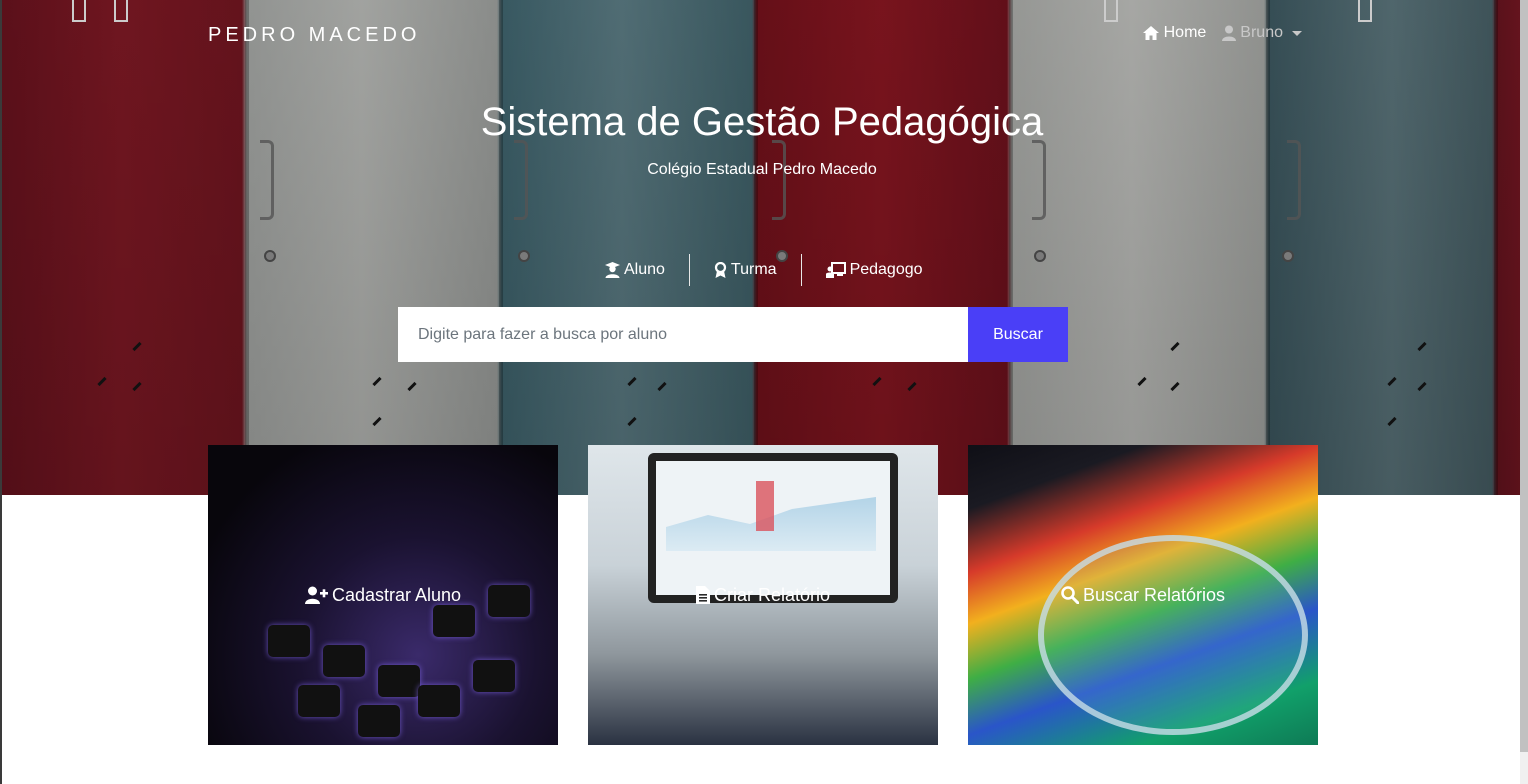 This screenshot has width=1528, height=784. What do you see at coordinates (612, 270) in the screenshot?
I see `user-graduate-icon` at bounding box center [612, 270].